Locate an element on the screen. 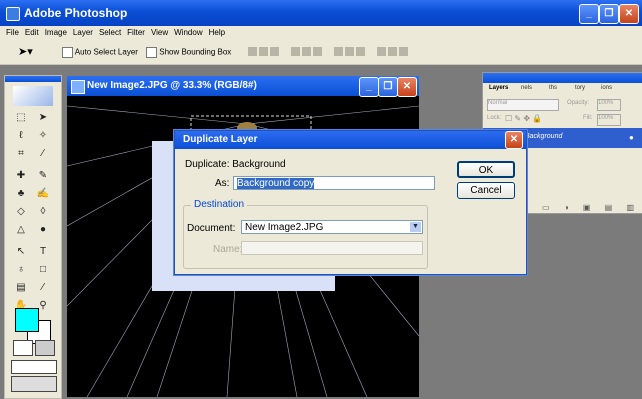 The height and width of the screenshot is (399, 642). as-input-value: Background copy is located at coordinates (276, 183).